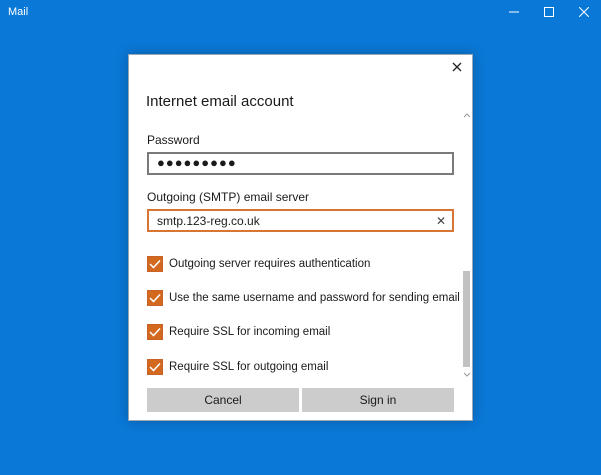 Image resolution: width=601 pixels, height=475 pixels. I want to click on checkbox-ssl-outgoing, so click(155, 367).